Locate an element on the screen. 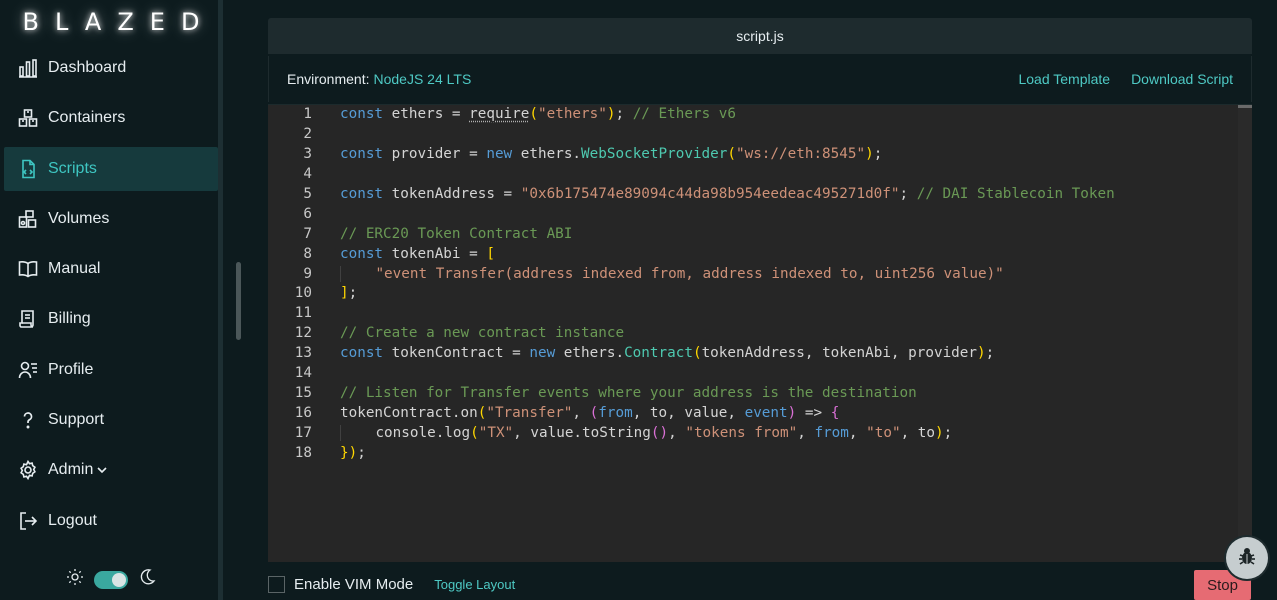  code-text: // Create a new contract instance is located at coordinates (468, 334).